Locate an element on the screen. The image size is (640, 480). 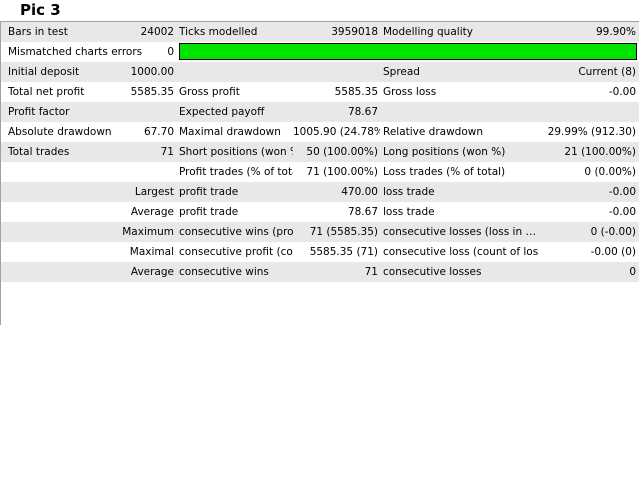
avg-consecutive-wins-label: consecutive wins is located at coordinates (224, 272).